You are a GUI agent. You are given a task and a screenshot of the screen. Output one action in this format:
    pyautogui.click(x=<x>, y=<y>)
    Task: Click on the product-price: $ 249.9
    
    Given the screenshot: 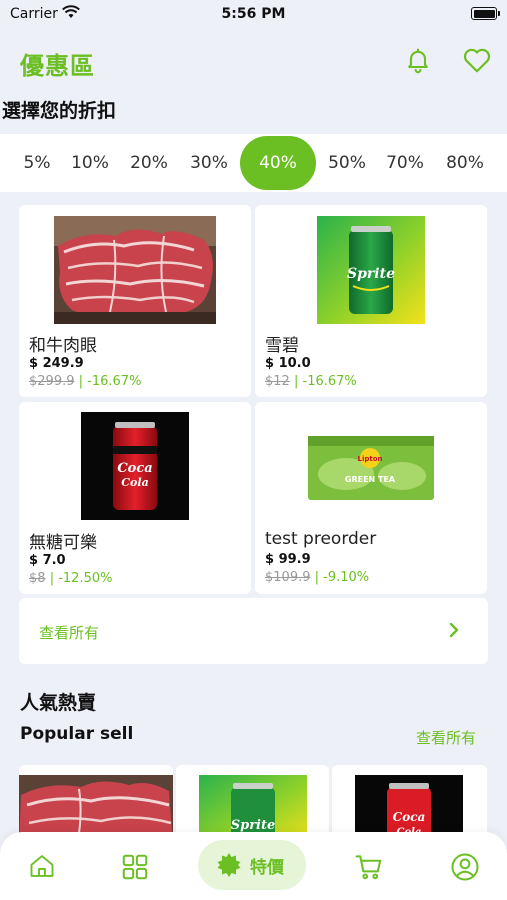 What is the action you would take?
    pyautogui.click(x=56, y=363)
    